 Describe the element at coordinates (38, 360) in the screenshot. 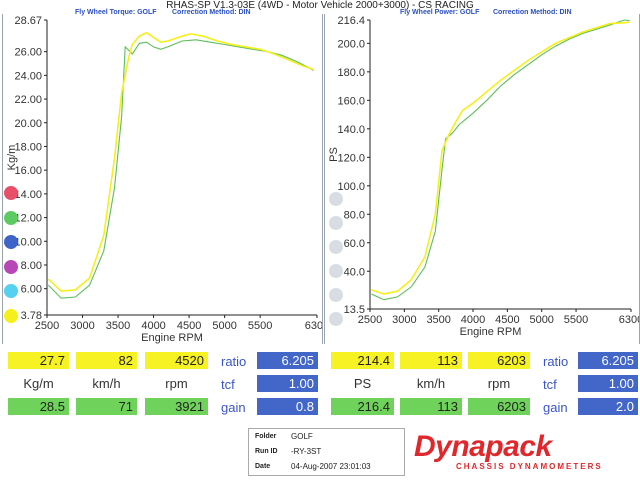

I see `torque-value-run1: 27.7` at that location.